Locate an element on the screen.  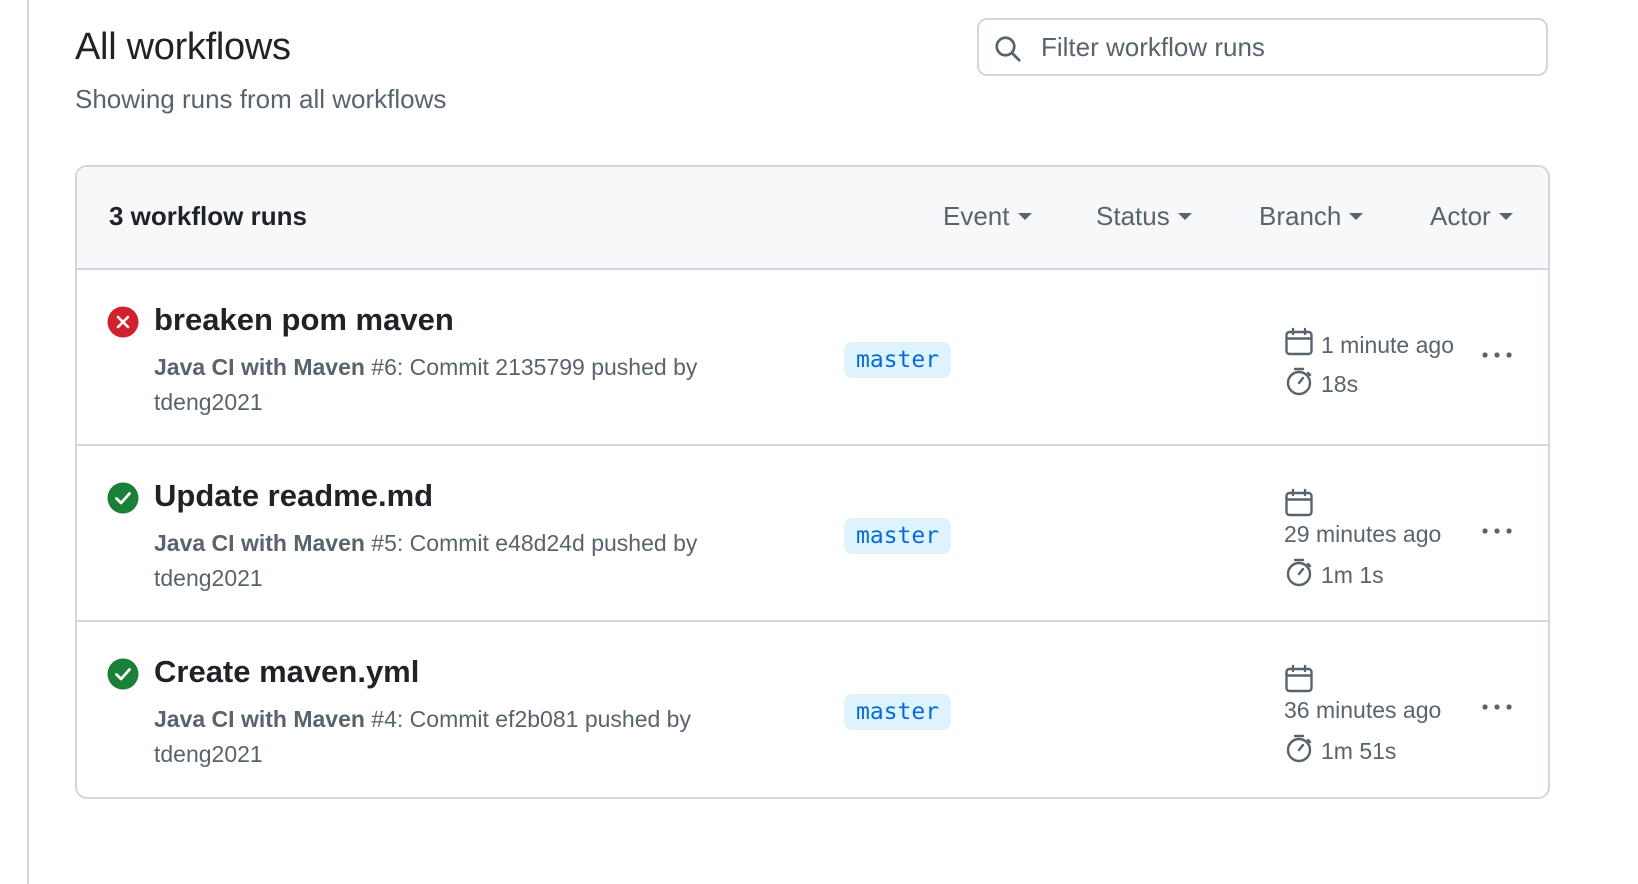
run-duration: 18s is located at coordinates (1340, 384).